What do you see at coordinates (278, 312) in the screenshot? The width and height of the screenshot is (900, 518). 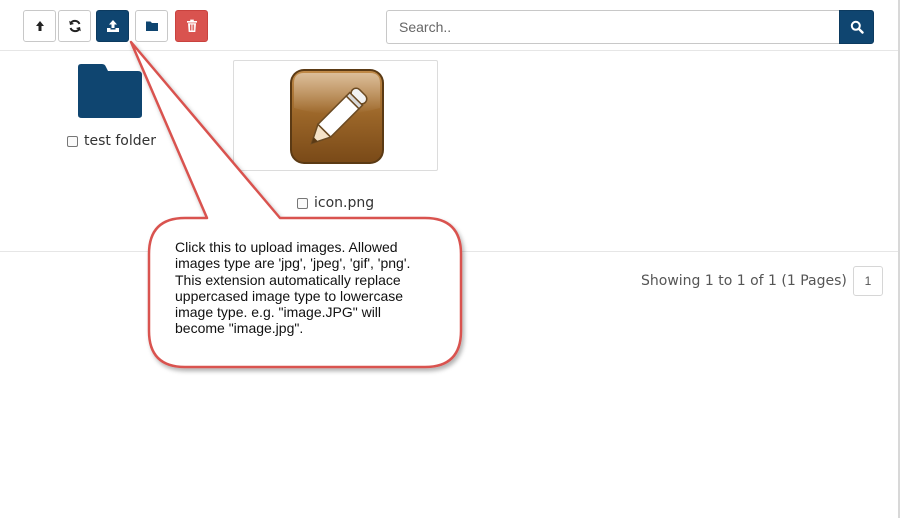 I see `callout-line: image type. e.g. "image.JPG" will` at bounding box center [278, 312].